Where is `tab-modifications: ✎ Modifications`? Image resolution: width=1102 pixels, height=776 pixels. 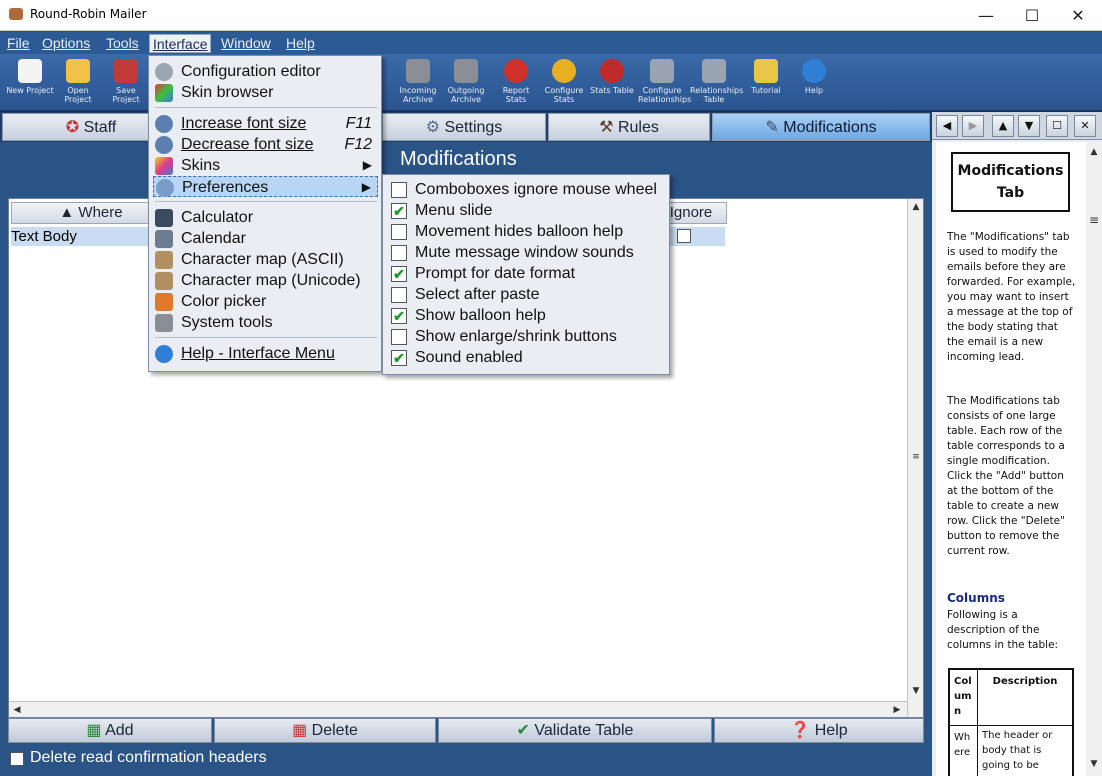
tab-modifications: ✎ Modifications is located at coordinates (821, 127).